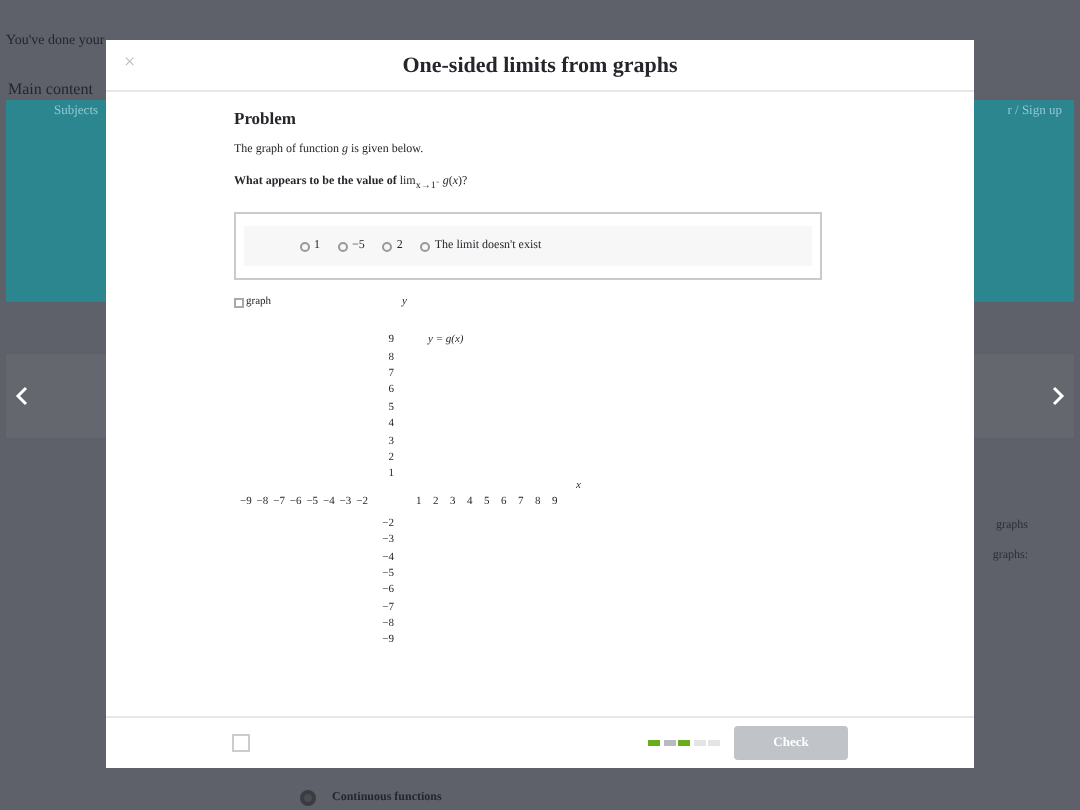  What do you see at coordinates (50, 90) in the screenshot?
I see `main-content-label: Main content` at bounding box center [50, 90].